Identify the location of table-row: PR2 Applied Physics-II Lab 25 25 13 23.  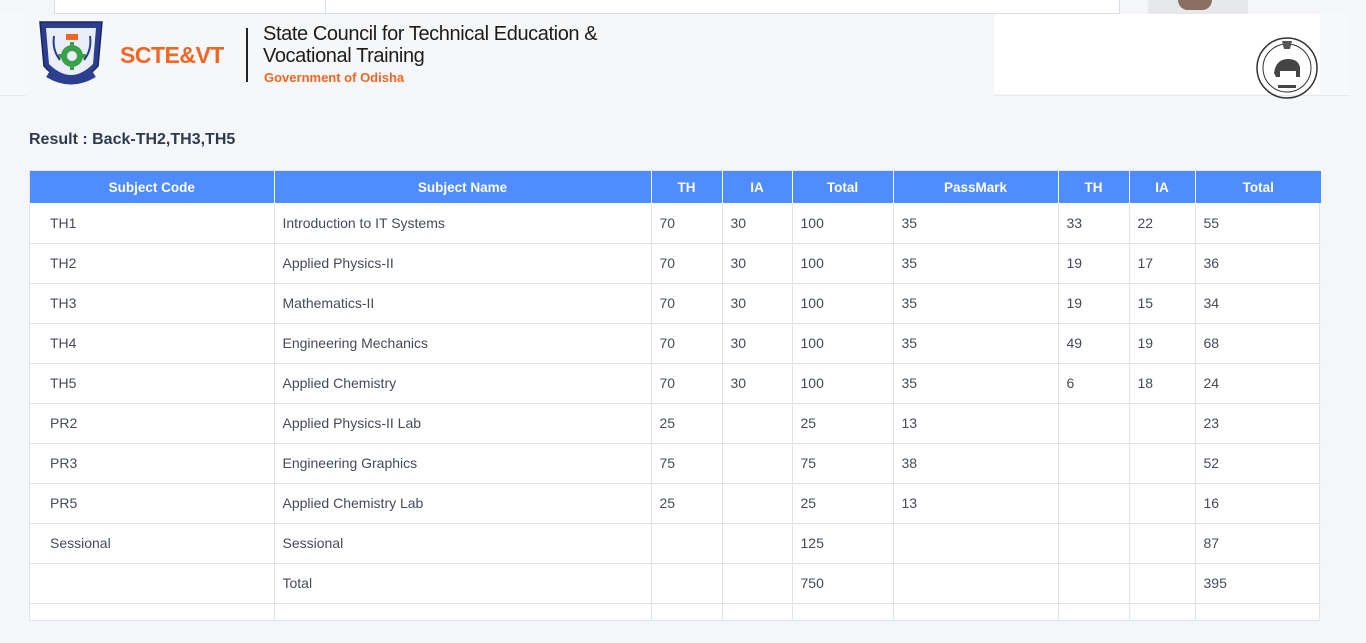
(675, 423).